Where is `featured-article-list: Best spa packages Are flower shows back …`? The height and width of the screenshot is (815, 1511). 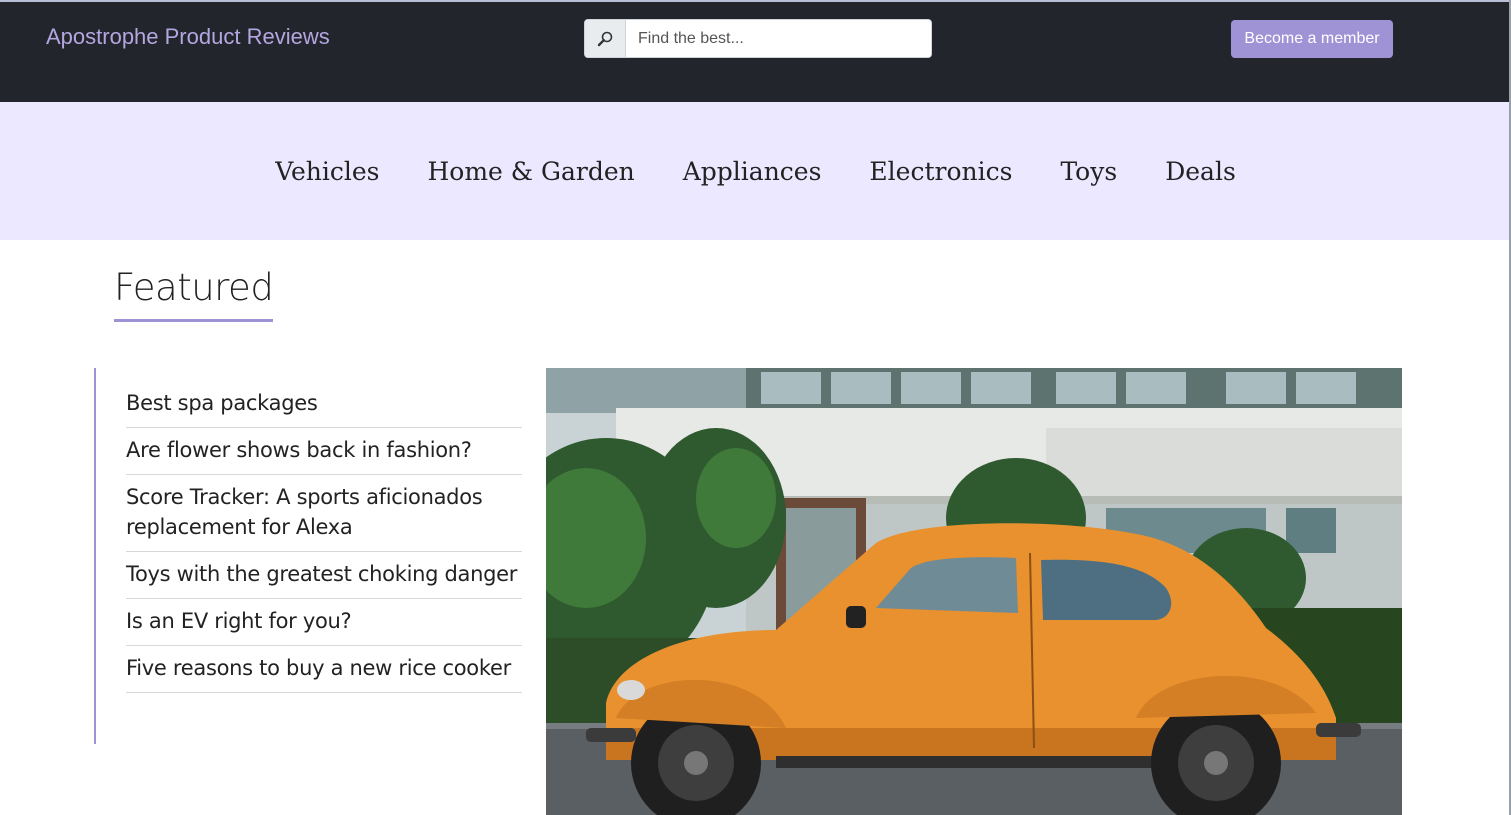 featured-article-list: Best spa packages Are flower shows back … is located at coordinates (308, 556).